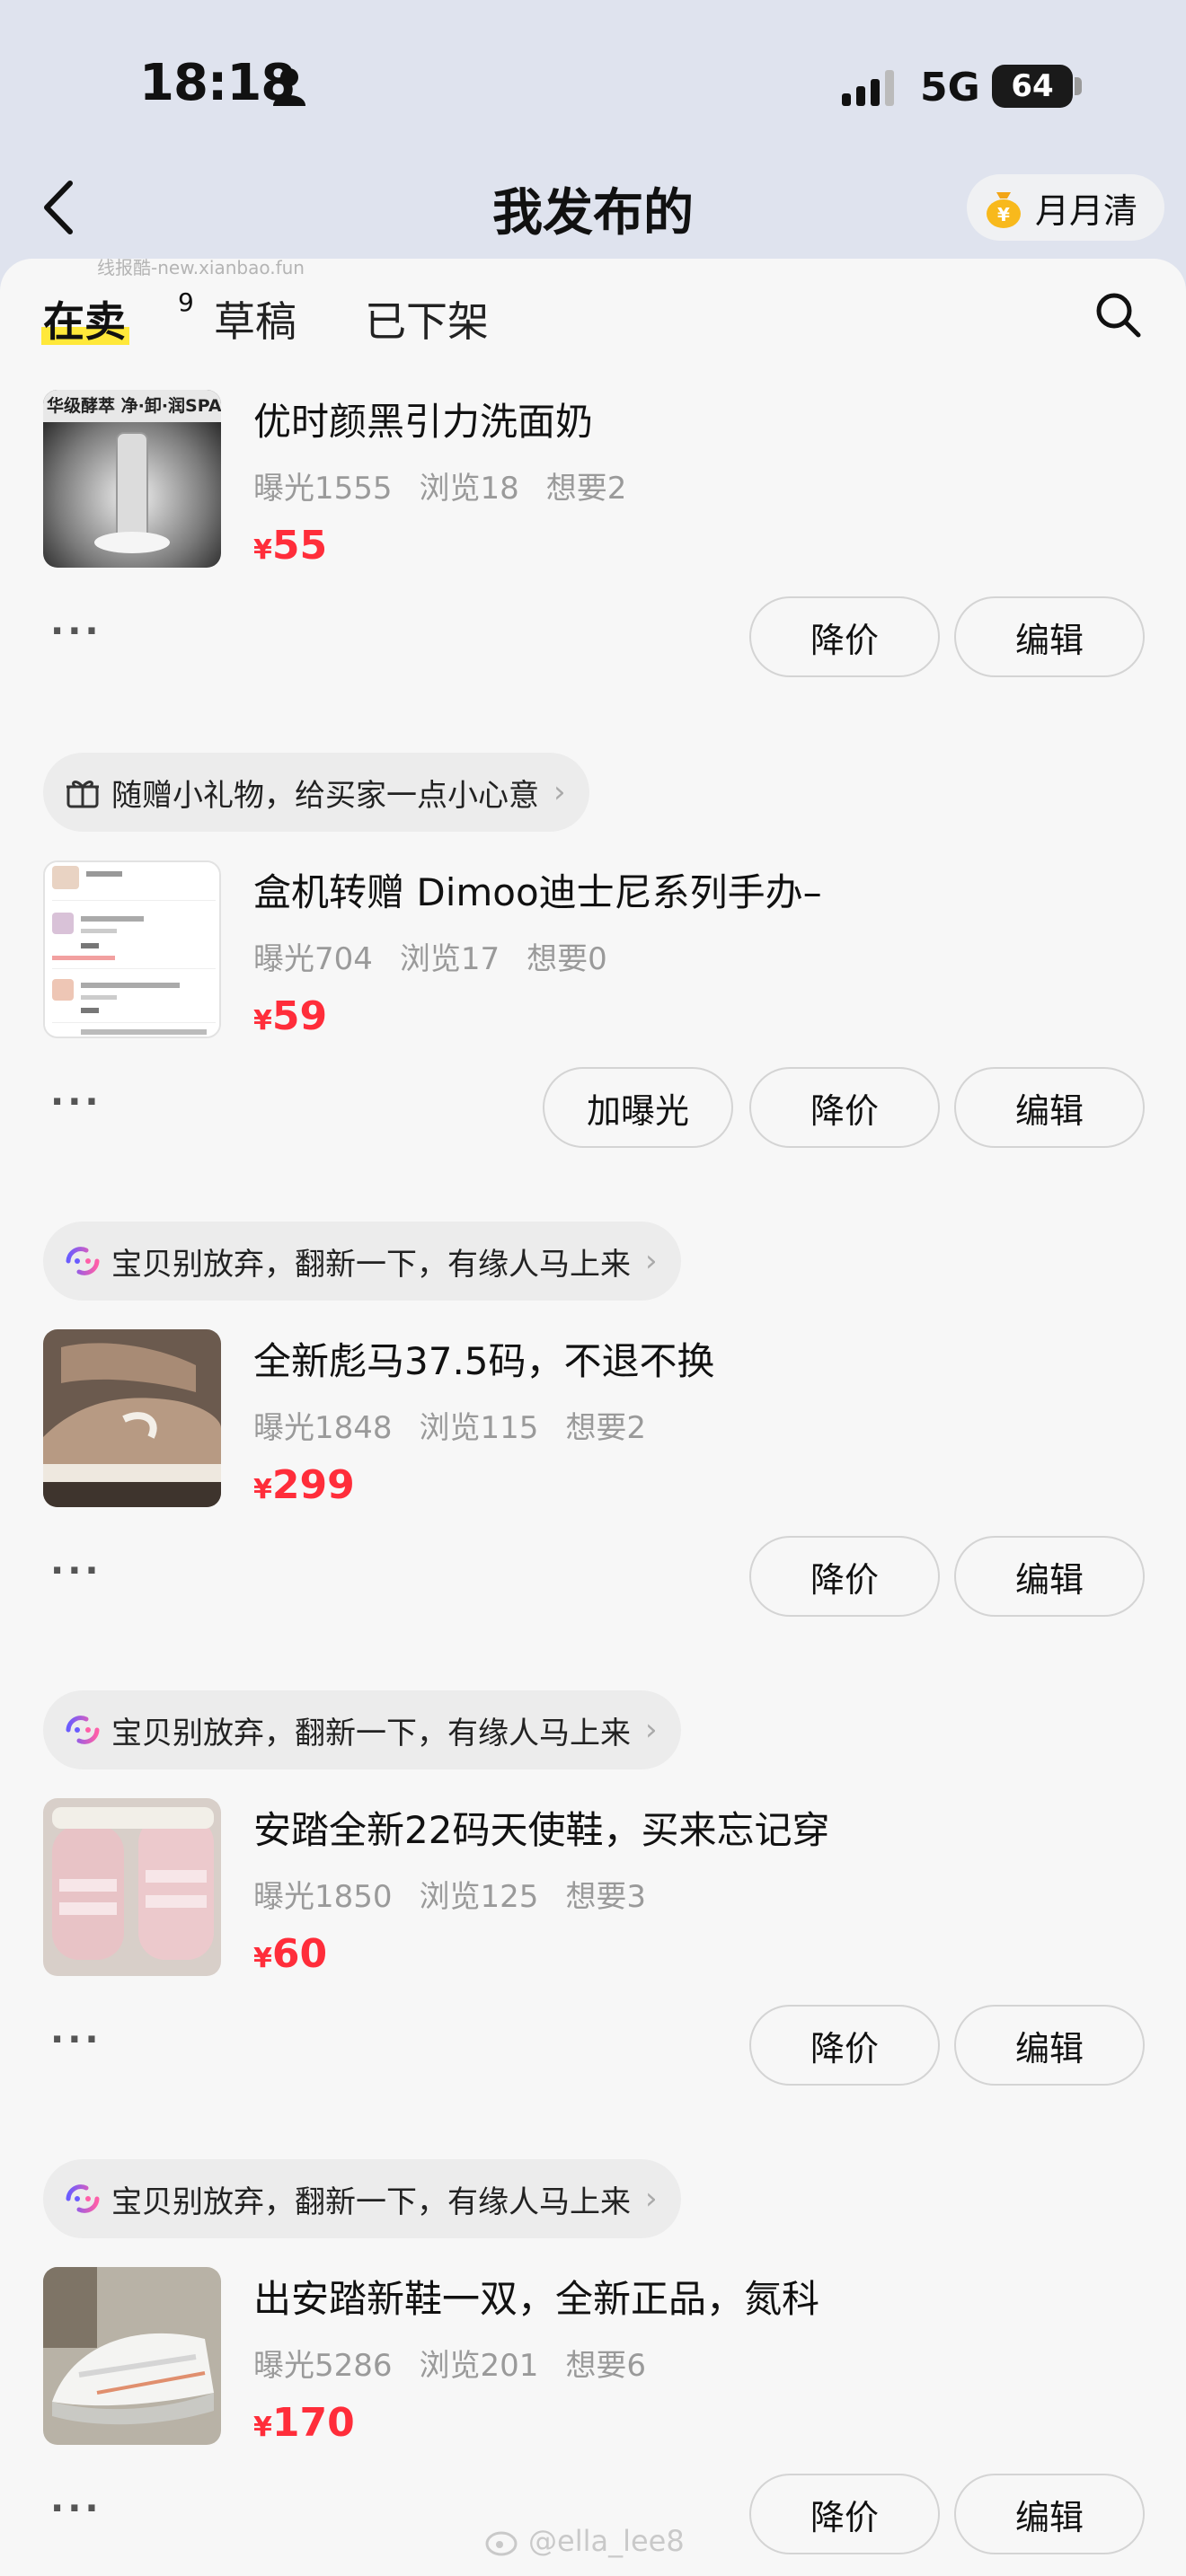 The height and width of the screenshot is (2576, 1186). Describe the element at coordinates (484, 1358) in the screenshot. I see `item-title: 全新彪马37.5码，不退不换` at that location.